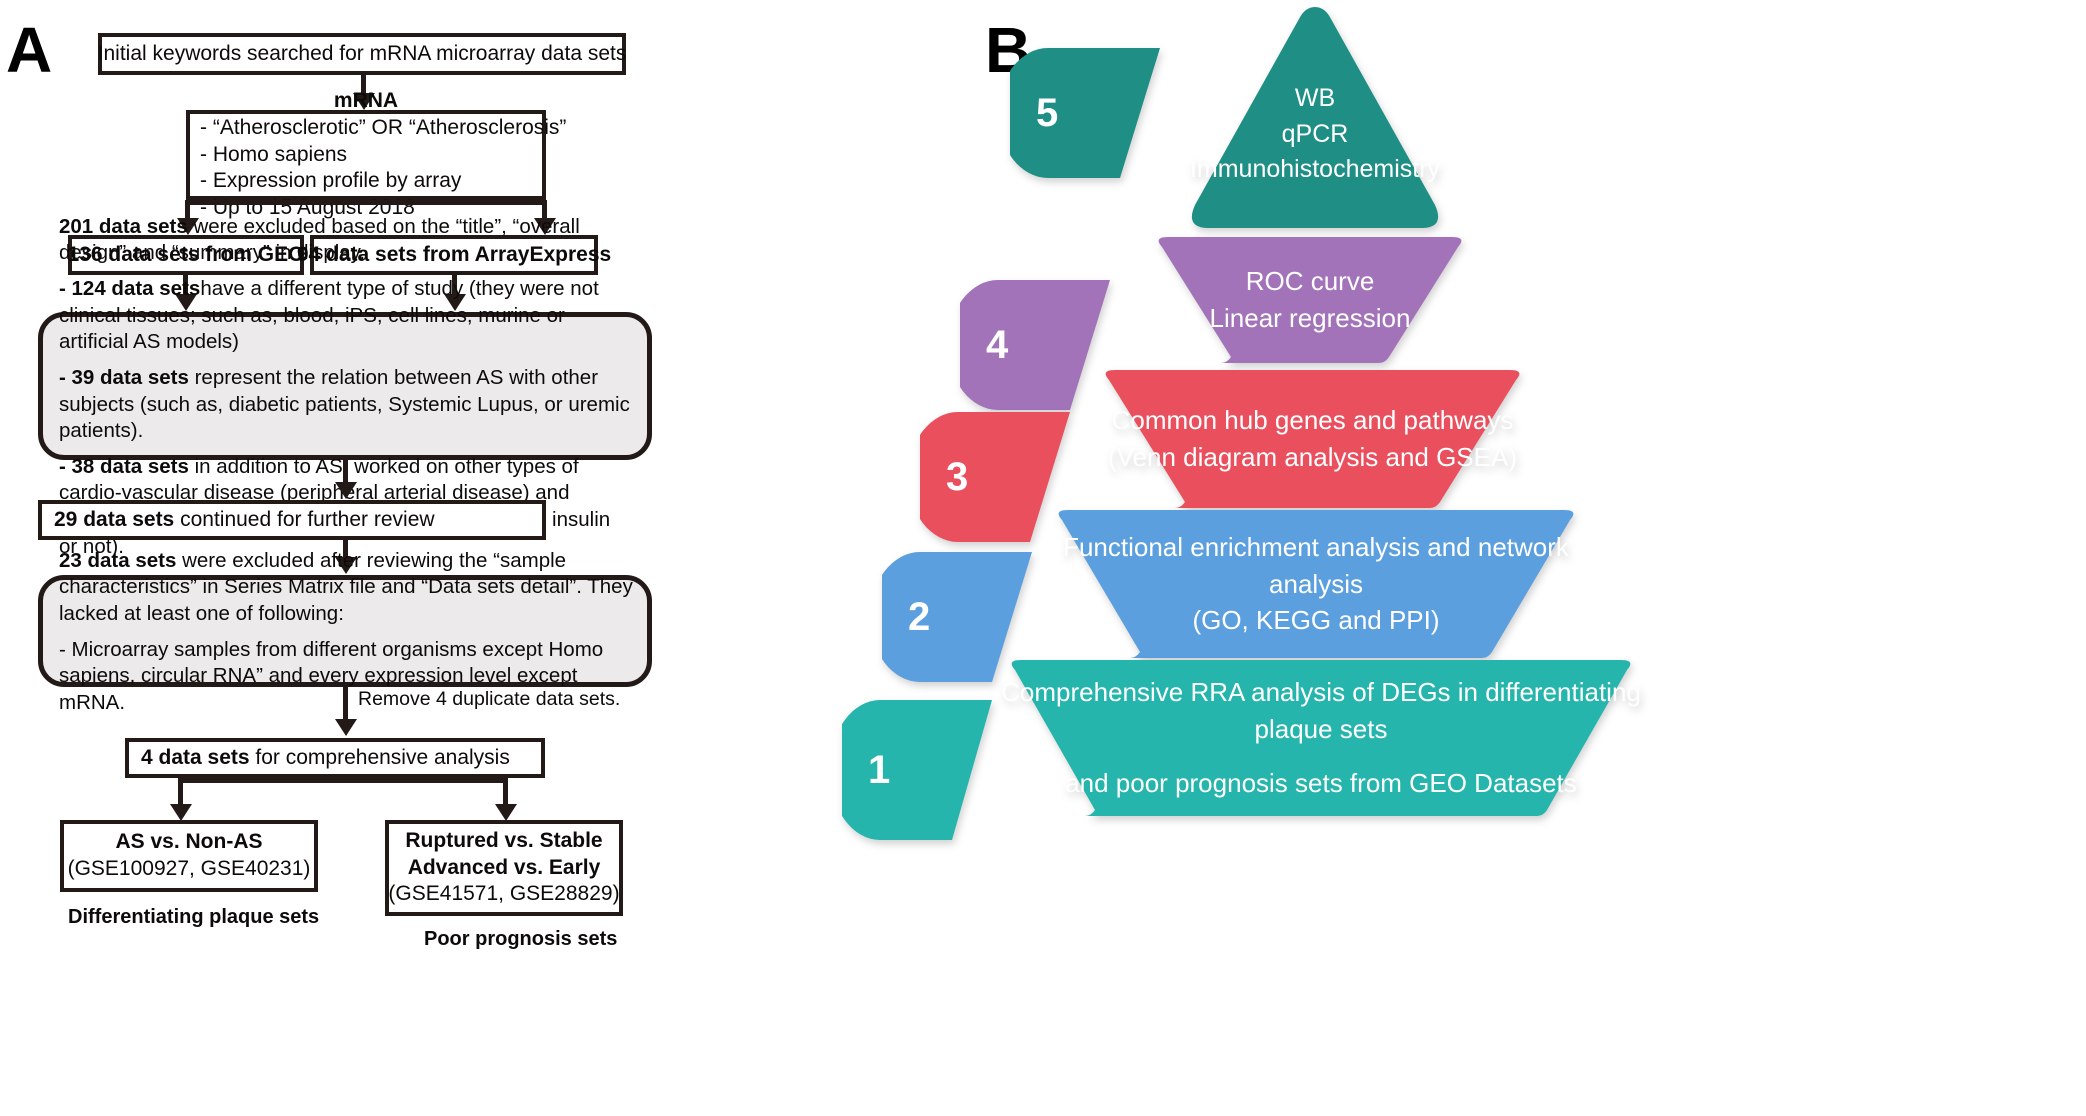 The height and width of the screenshot is (1116, 2086). I want to click on remove-duplicates-note: Remove 4 duplicate data sets., so click(489, 699).